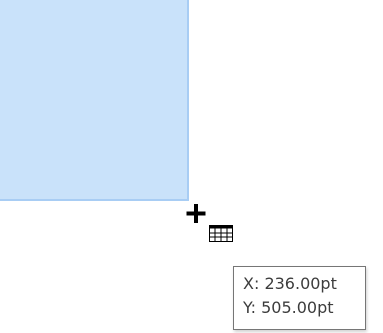  I want to click on y-coordinate-label: Y: 505.00pt, so click(288, 307).